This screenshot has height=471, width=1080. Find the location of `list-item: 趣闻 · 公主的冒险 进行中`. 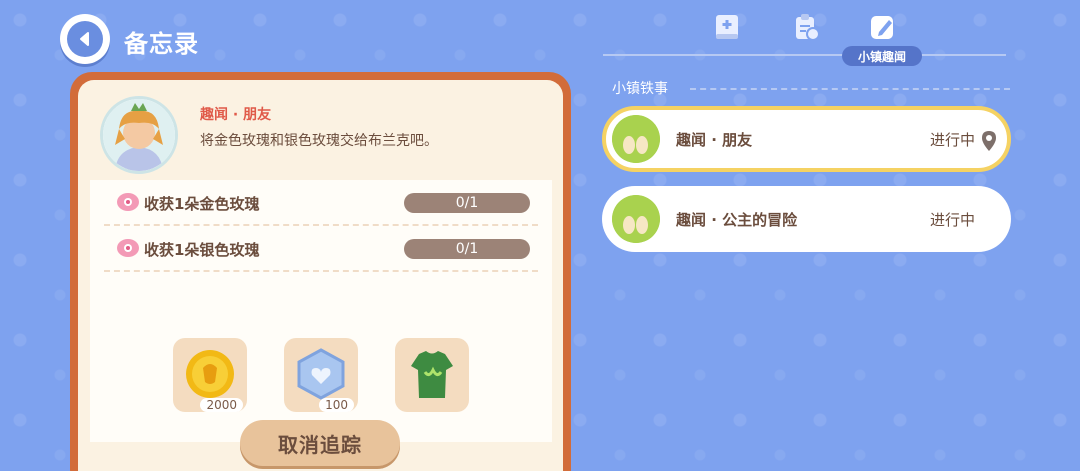

list-item: 趣闻 · 公主的冒险 进行中 is located at coordinates (806, 219).